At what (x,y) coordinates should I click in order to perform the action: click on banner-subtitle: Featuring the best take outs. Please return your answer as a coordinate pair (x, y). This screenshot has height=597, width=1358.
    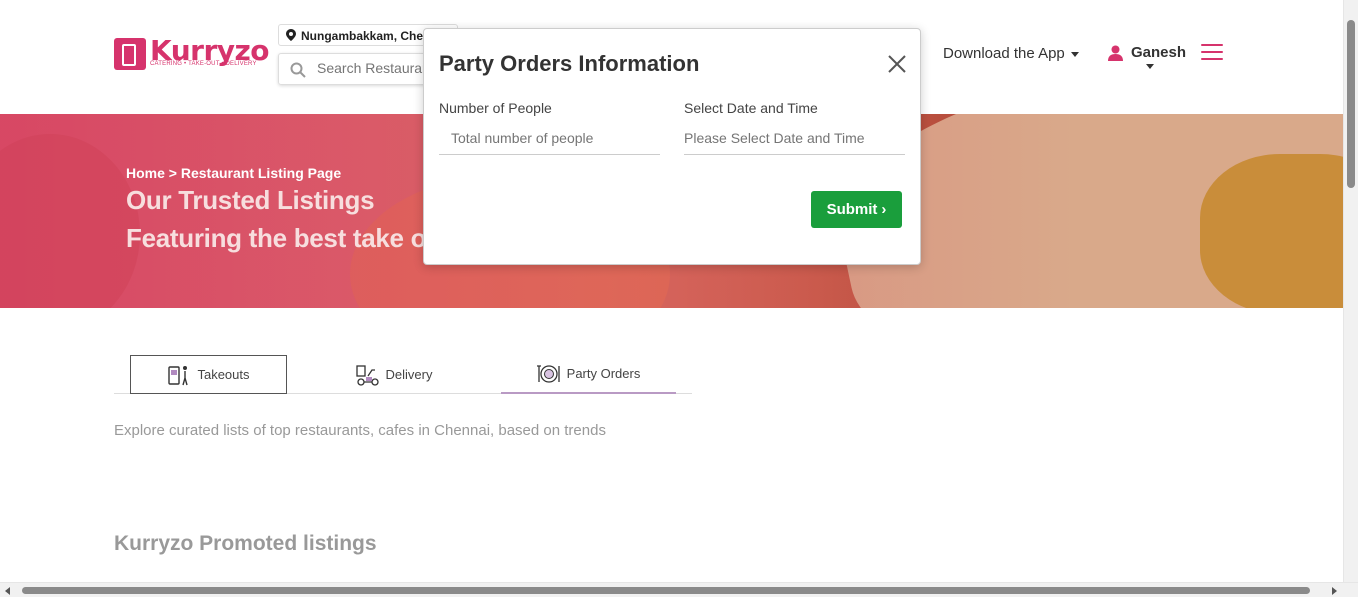
    Looking at the image, I should click on (295, 238).